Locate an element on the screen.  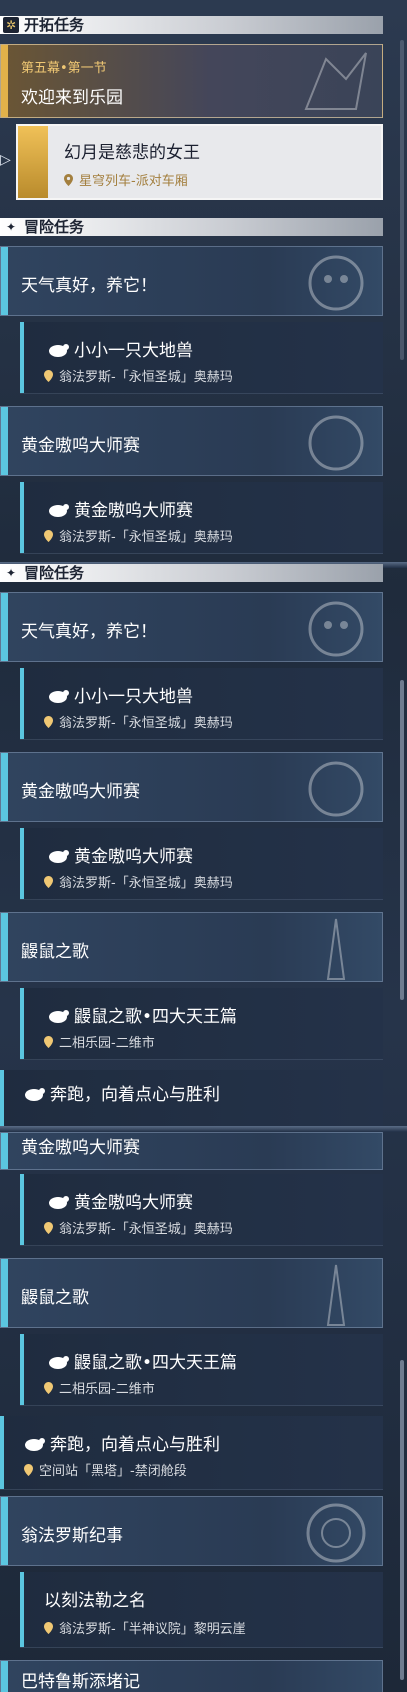
chapter-title: 欢迎来到乐园 is located at coordinates (72, 98).